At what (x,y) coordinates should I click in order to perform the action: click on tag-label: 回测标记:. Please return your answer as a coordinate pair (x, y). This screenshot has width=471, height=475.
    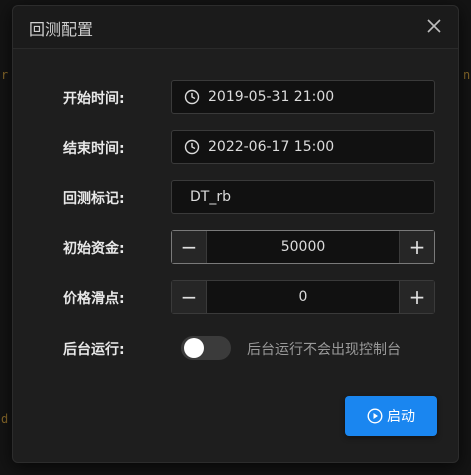
    Looking at the image, I should click on (94, 199).